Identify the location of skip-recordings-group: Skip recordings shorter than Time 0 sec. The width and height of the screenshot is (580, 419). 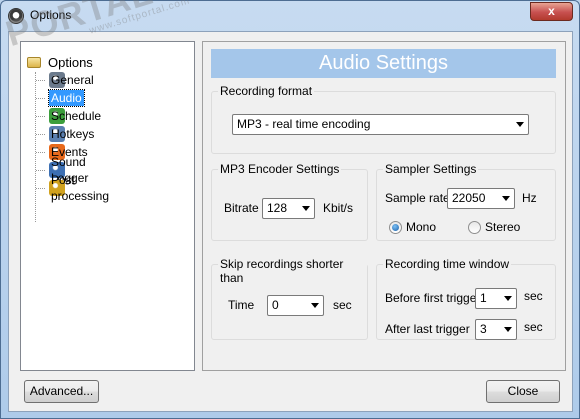
(289, 298).